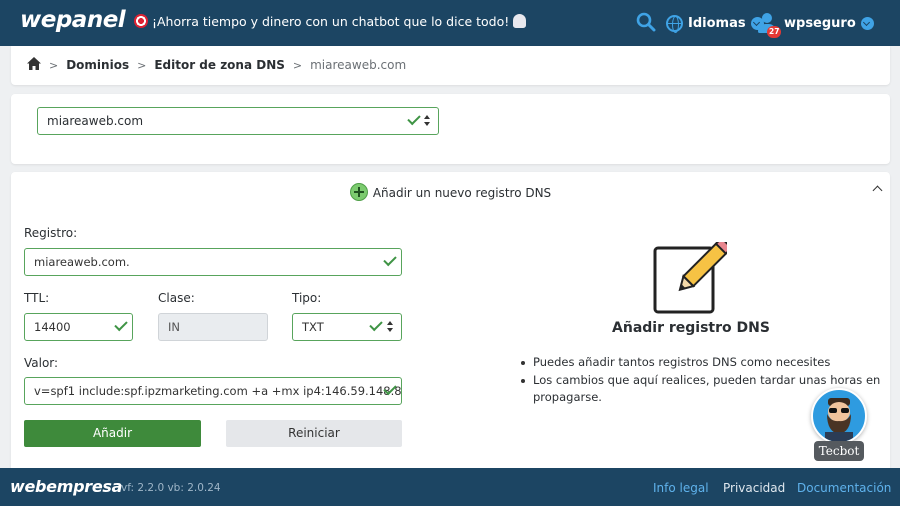  Describe the element at coordinates (97, 65) in the screenshot. I see `breadcrumb-dominios: Dominios` at that location.